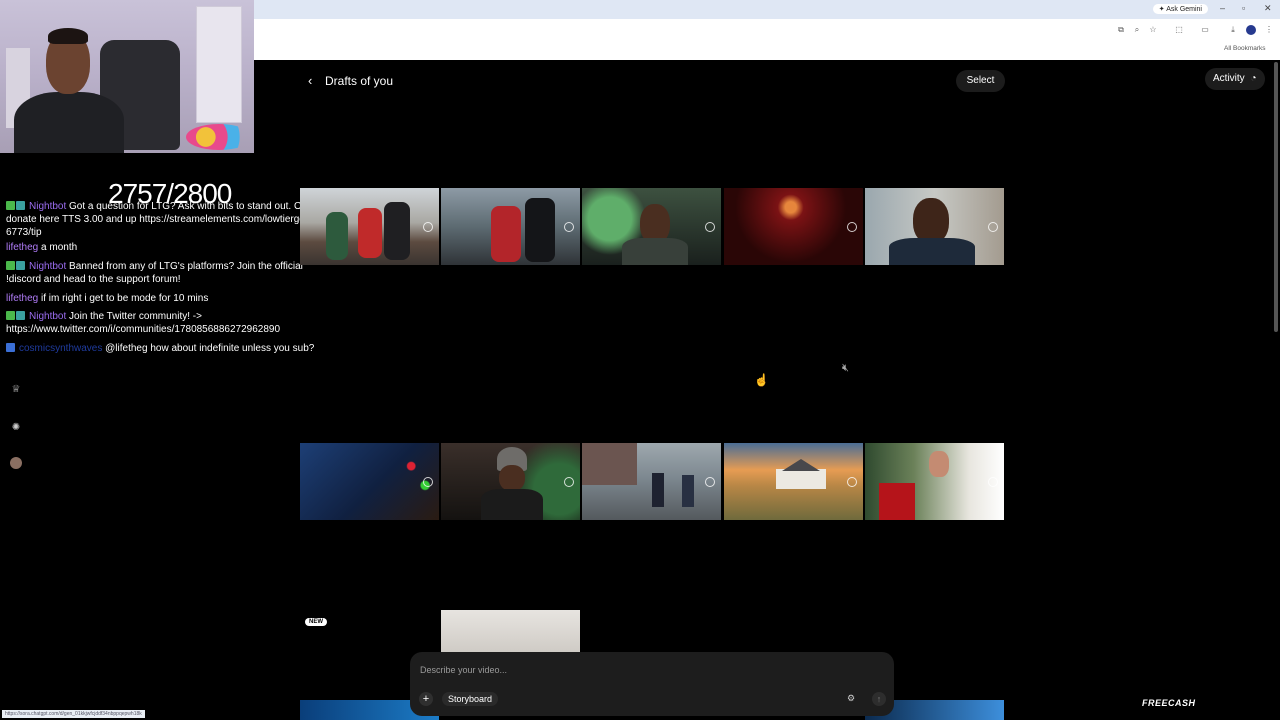 This screenshot has width=1280, height=720. Describe the element at coordinates (1253, 78) in the screenshot. I see `activity-bell-icon: ◔` at that location.